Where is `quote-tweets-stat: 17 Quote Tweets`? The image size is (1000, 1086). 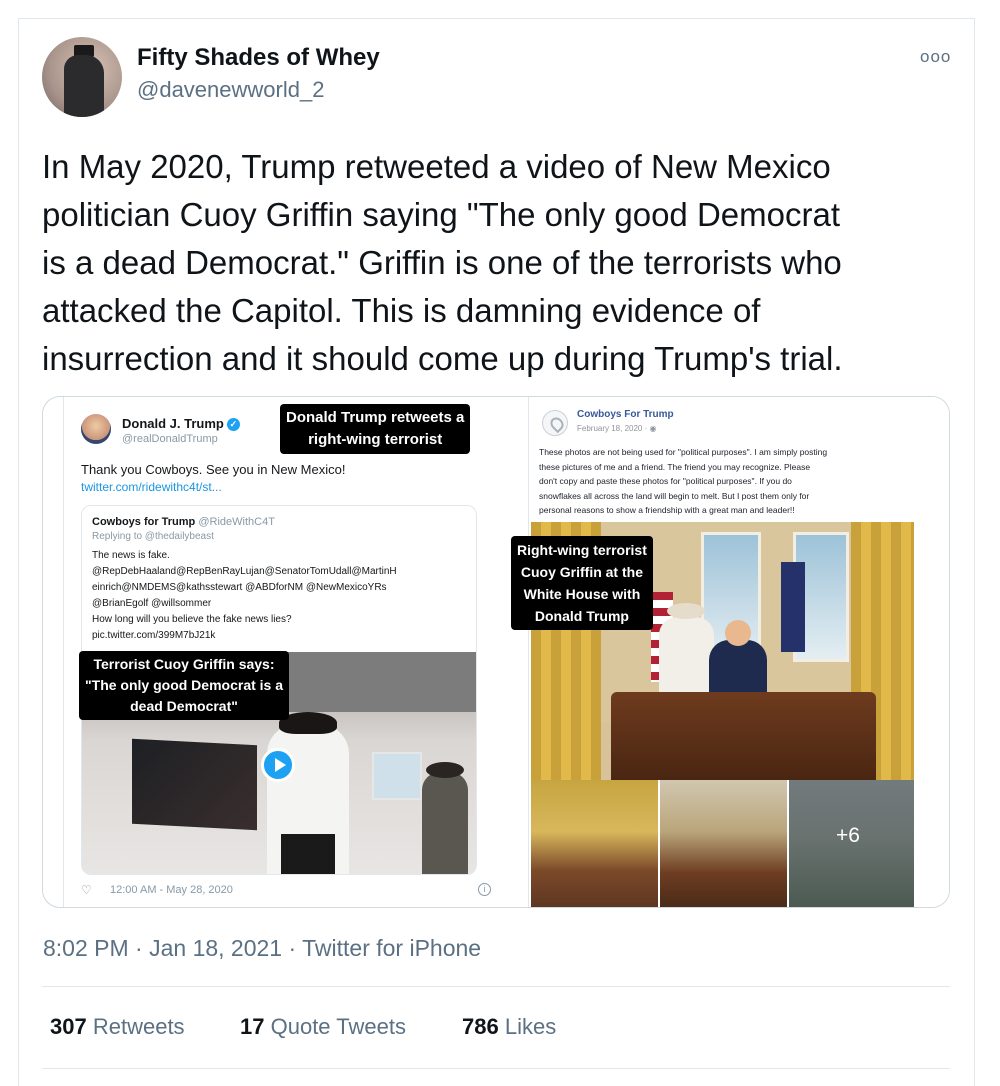
quote-tweets-stat: 17 Quote Tweets is located at coordinates (323, 1027).